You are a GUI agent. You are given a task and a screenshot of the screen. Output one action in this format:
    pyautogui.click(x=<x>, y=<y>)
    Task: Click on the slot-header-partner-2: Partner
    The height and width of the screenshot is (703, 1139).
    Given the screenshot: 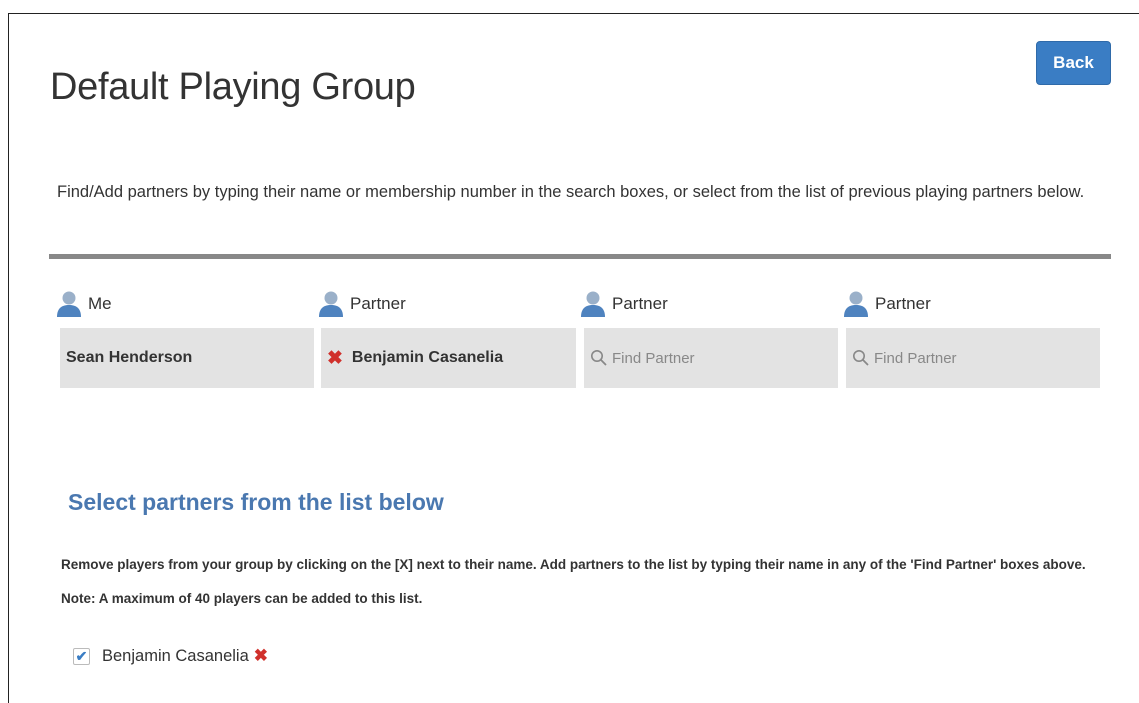 What is the action you would take?
    pyautogui.click(x=624, y=304)
    